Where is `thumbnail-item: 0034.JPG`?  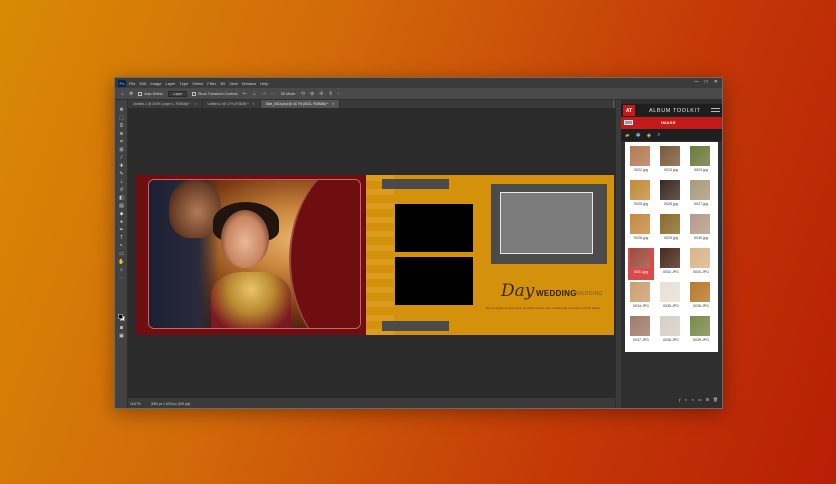 thumbnail-item: 0034.JPG is located at coordinates (641, 298).